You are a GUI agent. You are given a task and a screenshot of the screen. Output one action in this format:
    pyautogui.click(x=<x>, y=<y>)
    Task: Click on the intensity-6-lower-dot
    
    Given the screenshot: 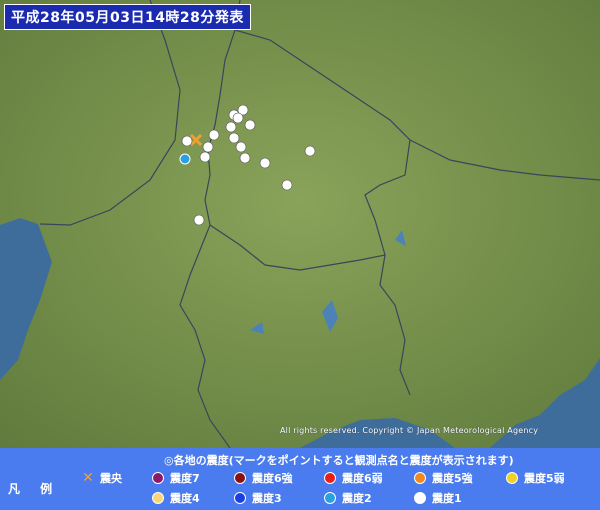 What is the action you would take?
    pyautogui.click(x=330, y=478)
    